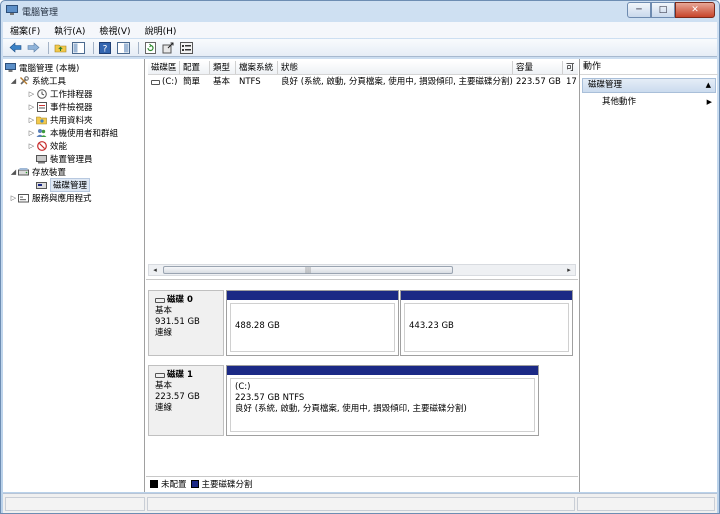  I want to click on title-bar: 電腦管理 ─ □ ✕, so click(360, 11).